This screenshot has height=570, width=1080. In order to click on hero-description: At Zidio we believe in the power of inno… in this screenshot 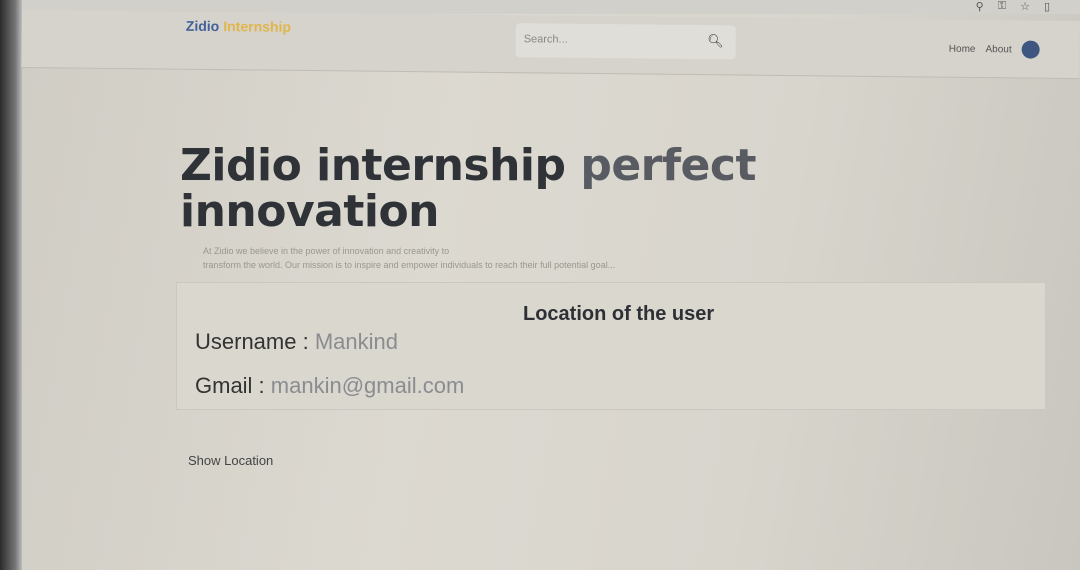, I will do `click(409, 258)`.